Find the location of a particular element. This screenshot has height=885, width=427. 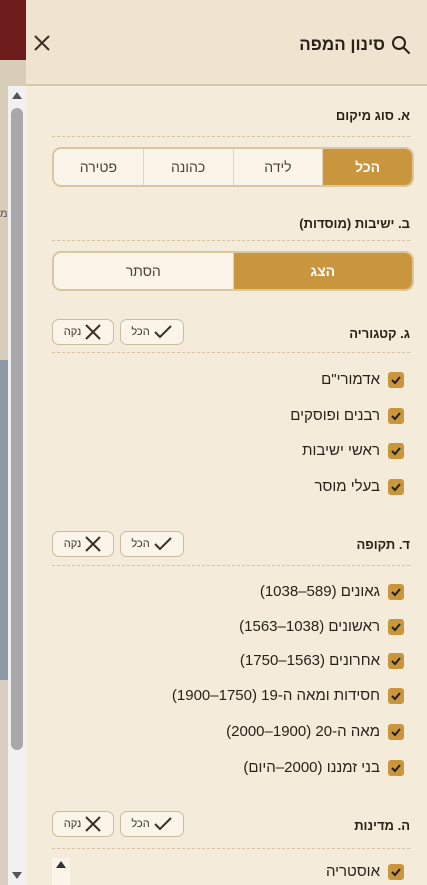

checkbox-label: בעלי מוסר is located at coordinates (347, 486).